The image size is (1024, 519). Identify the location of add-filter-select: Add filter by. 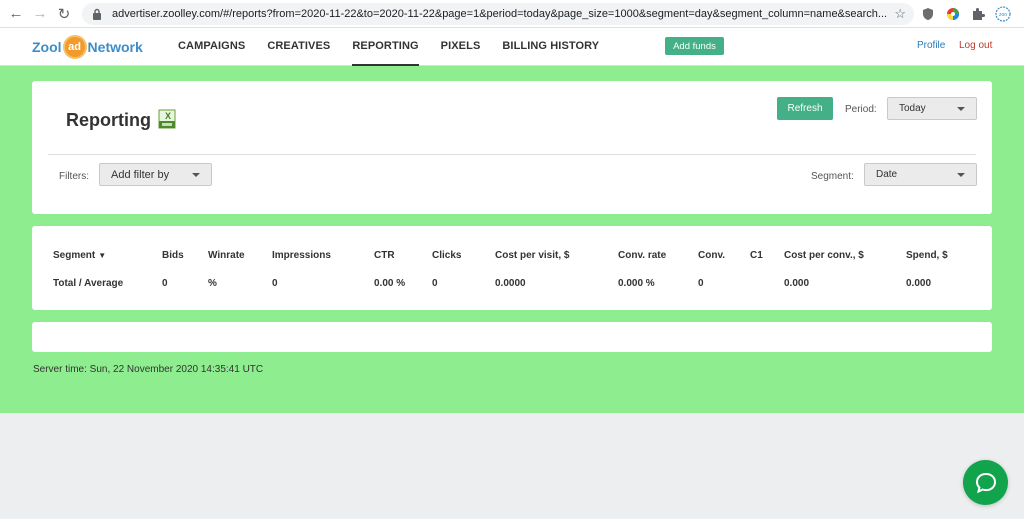
(155, 174).